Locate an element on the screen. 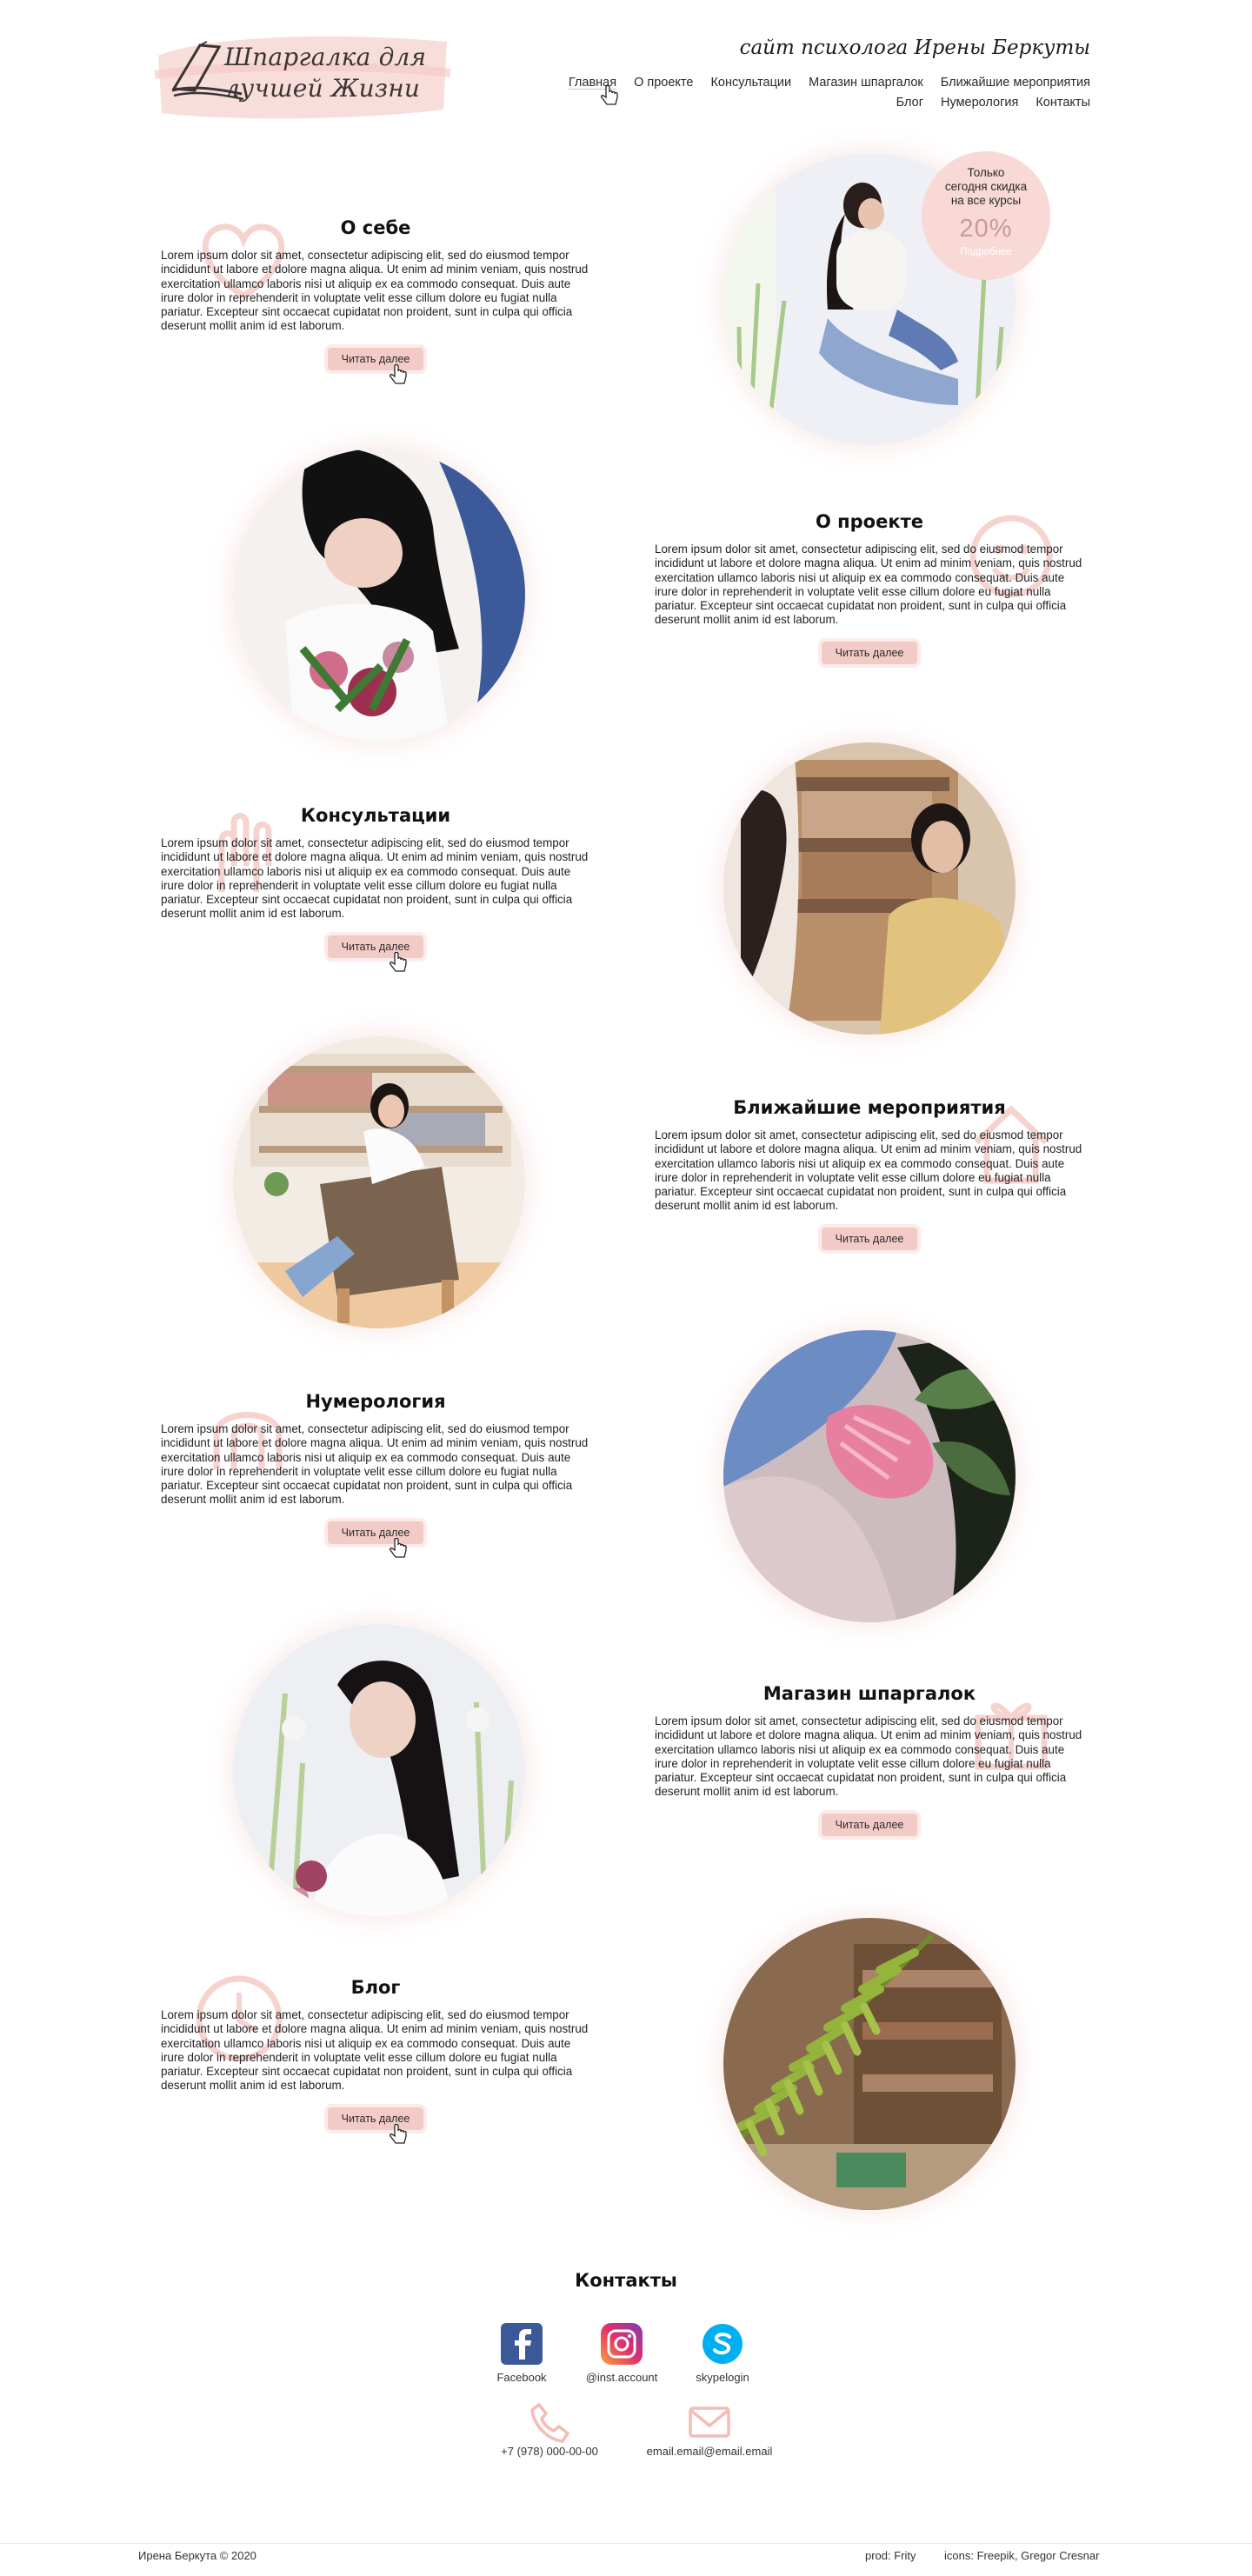  photo-protea-flower is located at coordinates (870, 1476).